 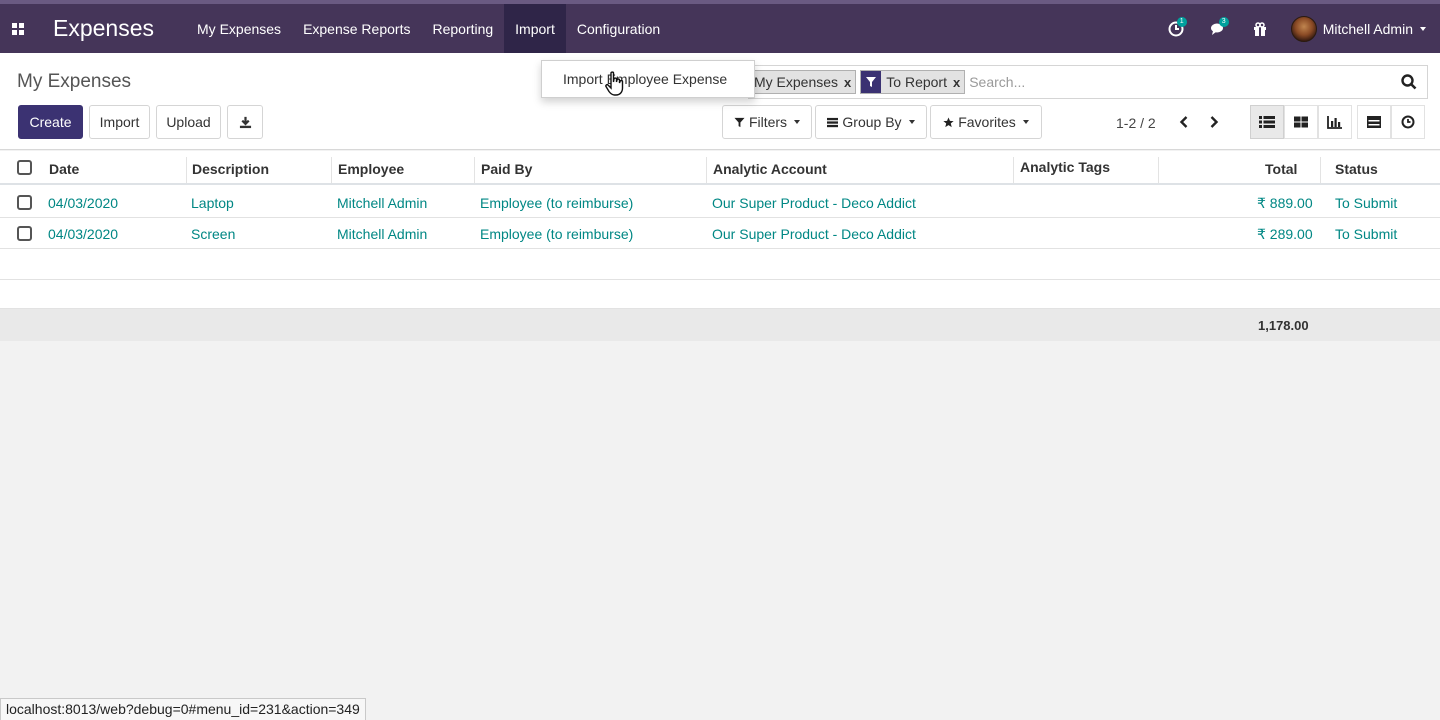 What do you see at coordinates (212, 203) in the screenshot?
I see `cell-description: Laptop` at bounding box center [212, 203].